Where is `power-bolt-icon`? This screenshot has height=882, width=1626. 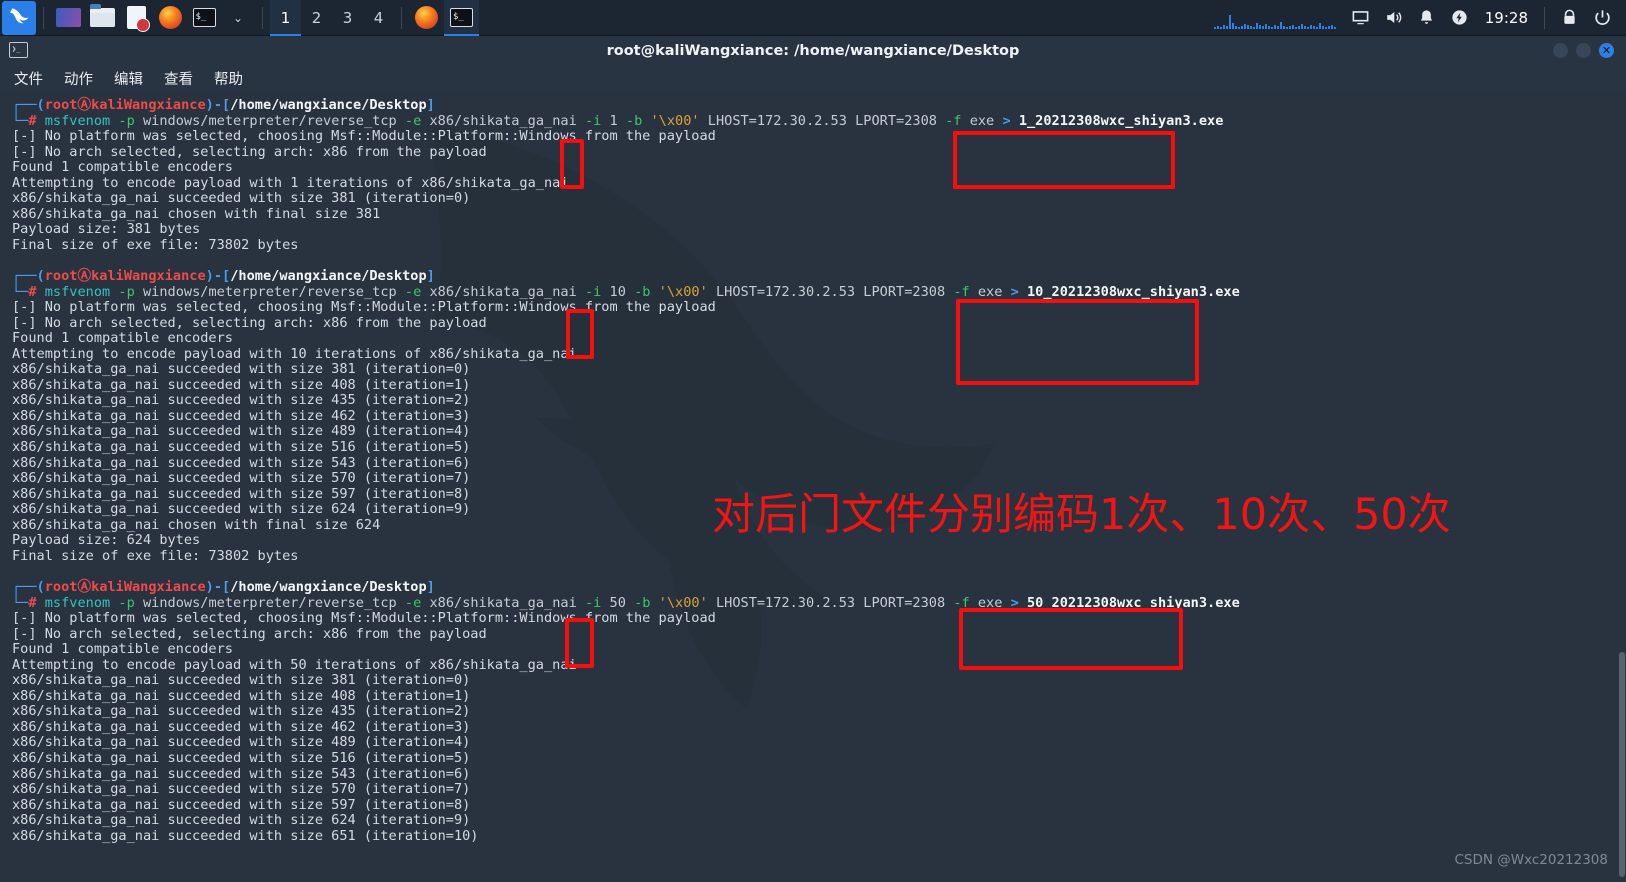 power-bolt-icon is located at coordinates (1459, 17).